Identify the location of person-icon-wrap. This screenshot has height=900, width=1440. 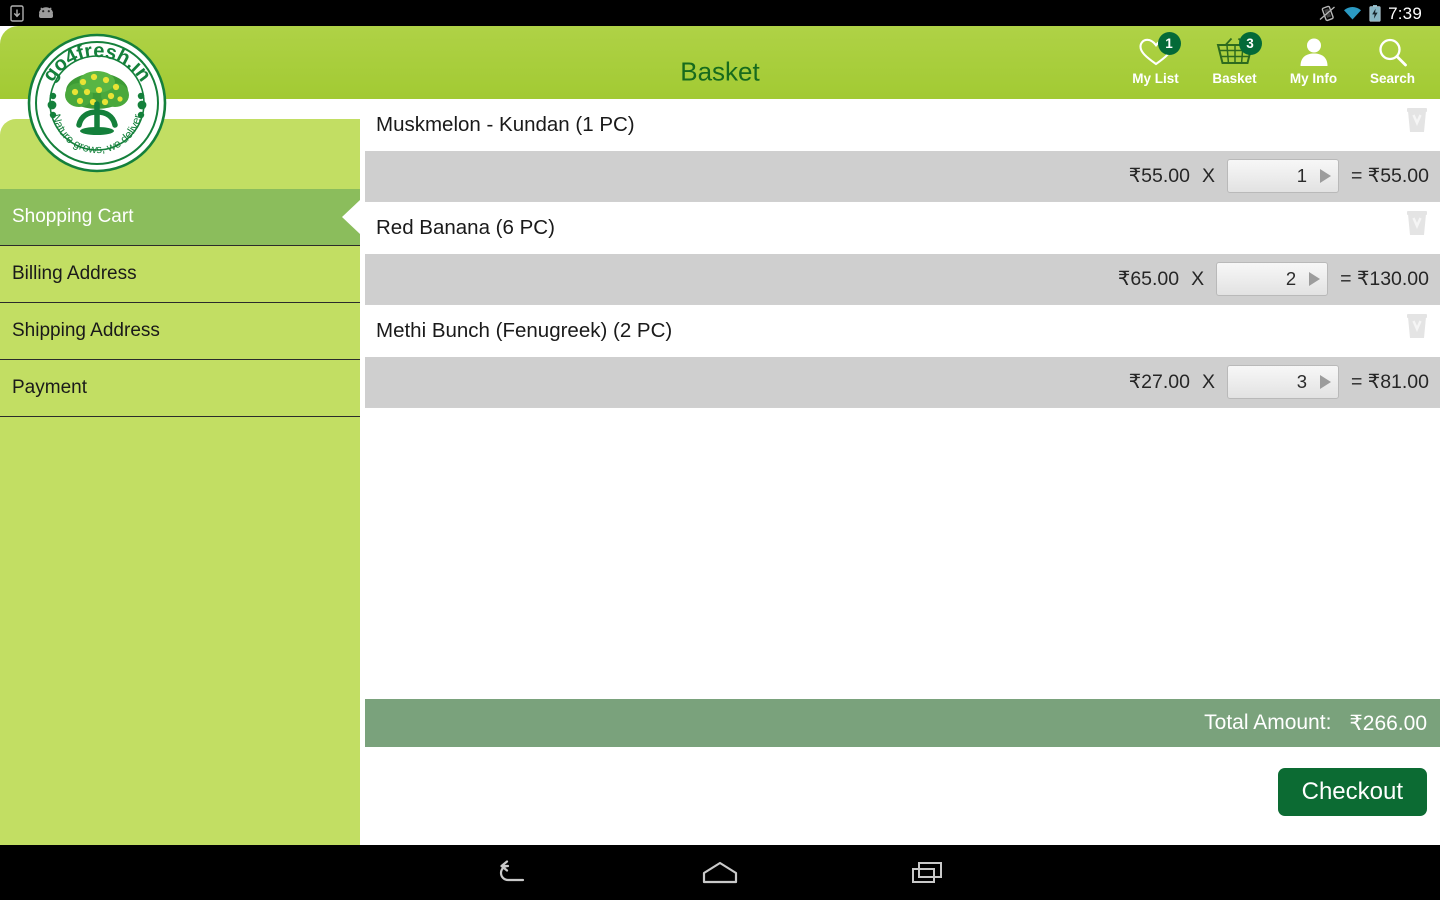
(1314, 52).